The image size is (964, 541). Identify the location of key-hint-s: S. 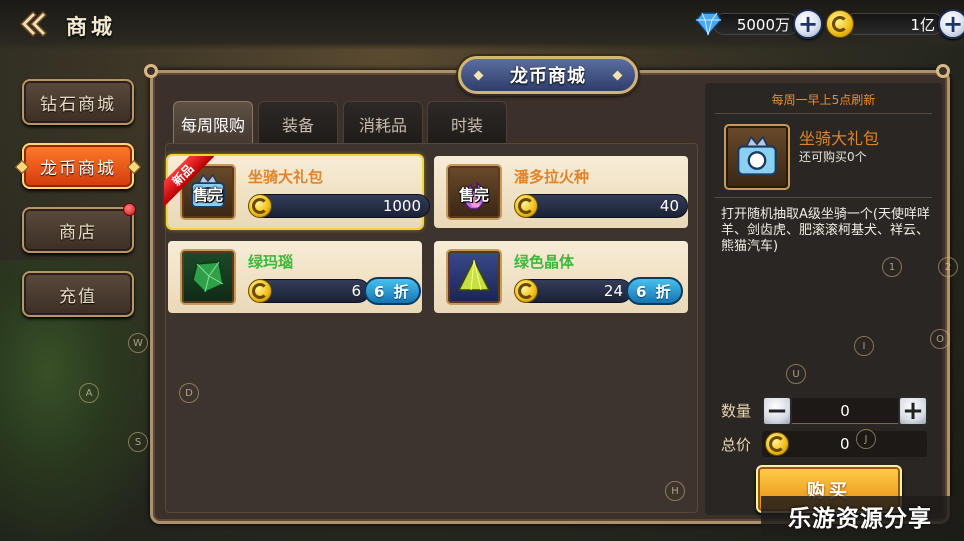
(138, 442).